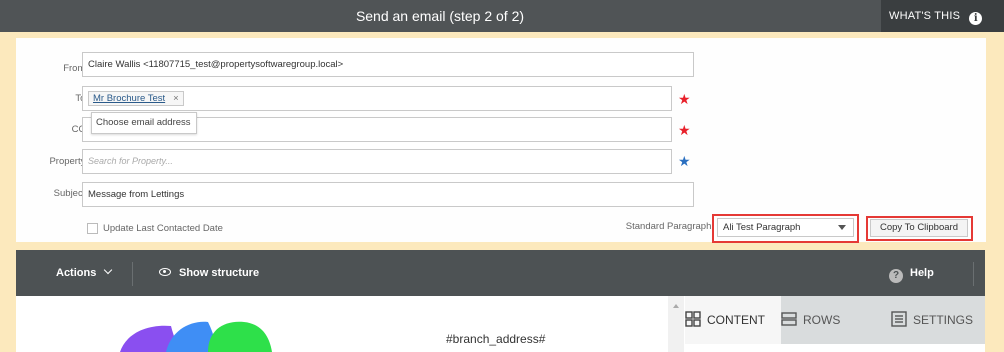 The height and width of the screenshot is (352, 1004). Describe the element at coordinates (684, 130) in the screenshot. I see `cc-required-star-icon: ★` at that location.